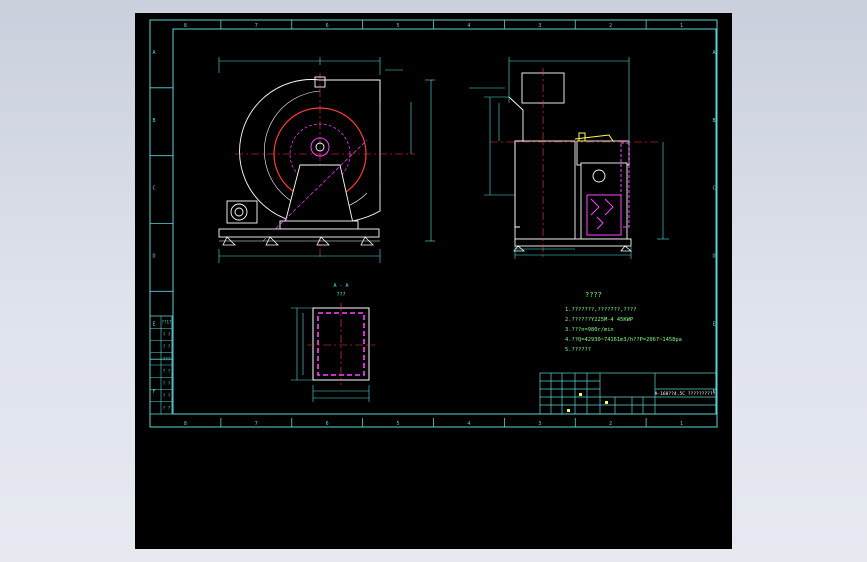  I want to click on base-frame, so click(299, 233).